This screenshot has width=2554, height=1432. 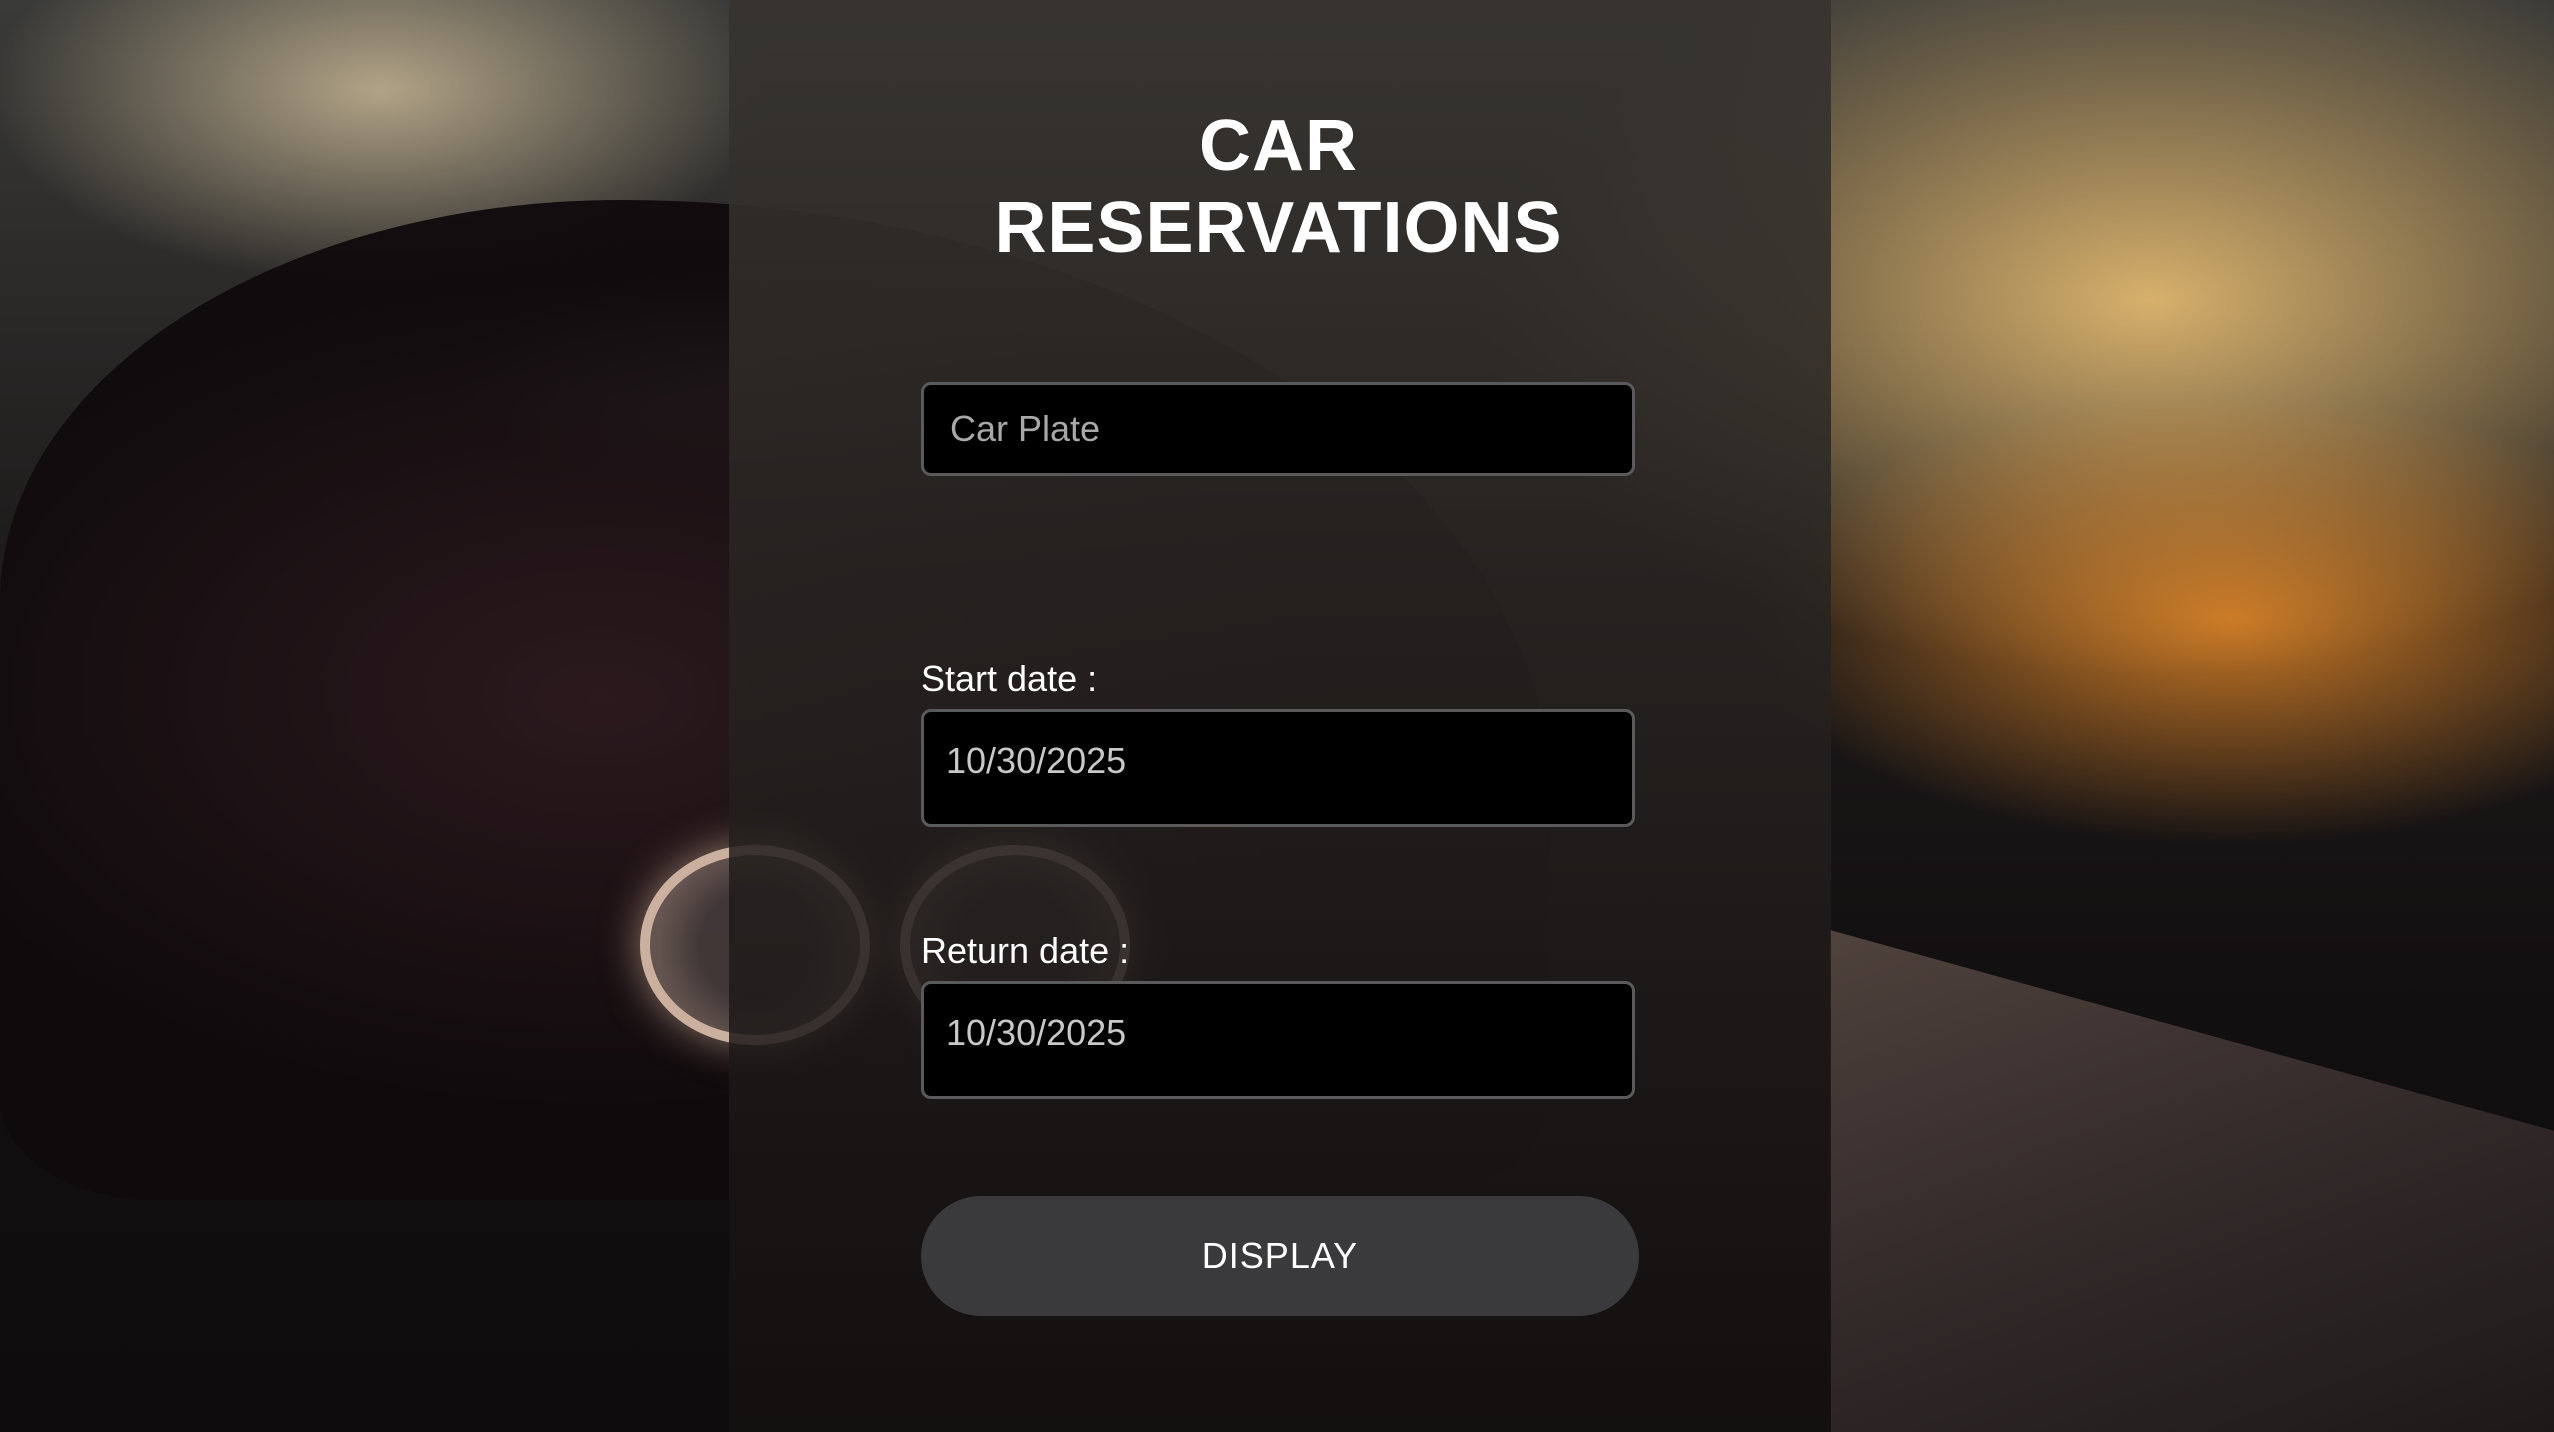 What do you see at coordinates (1025, 950) in the screenshot?
I see `return-date-label: Return date :` at bounding box center [1025, 950].